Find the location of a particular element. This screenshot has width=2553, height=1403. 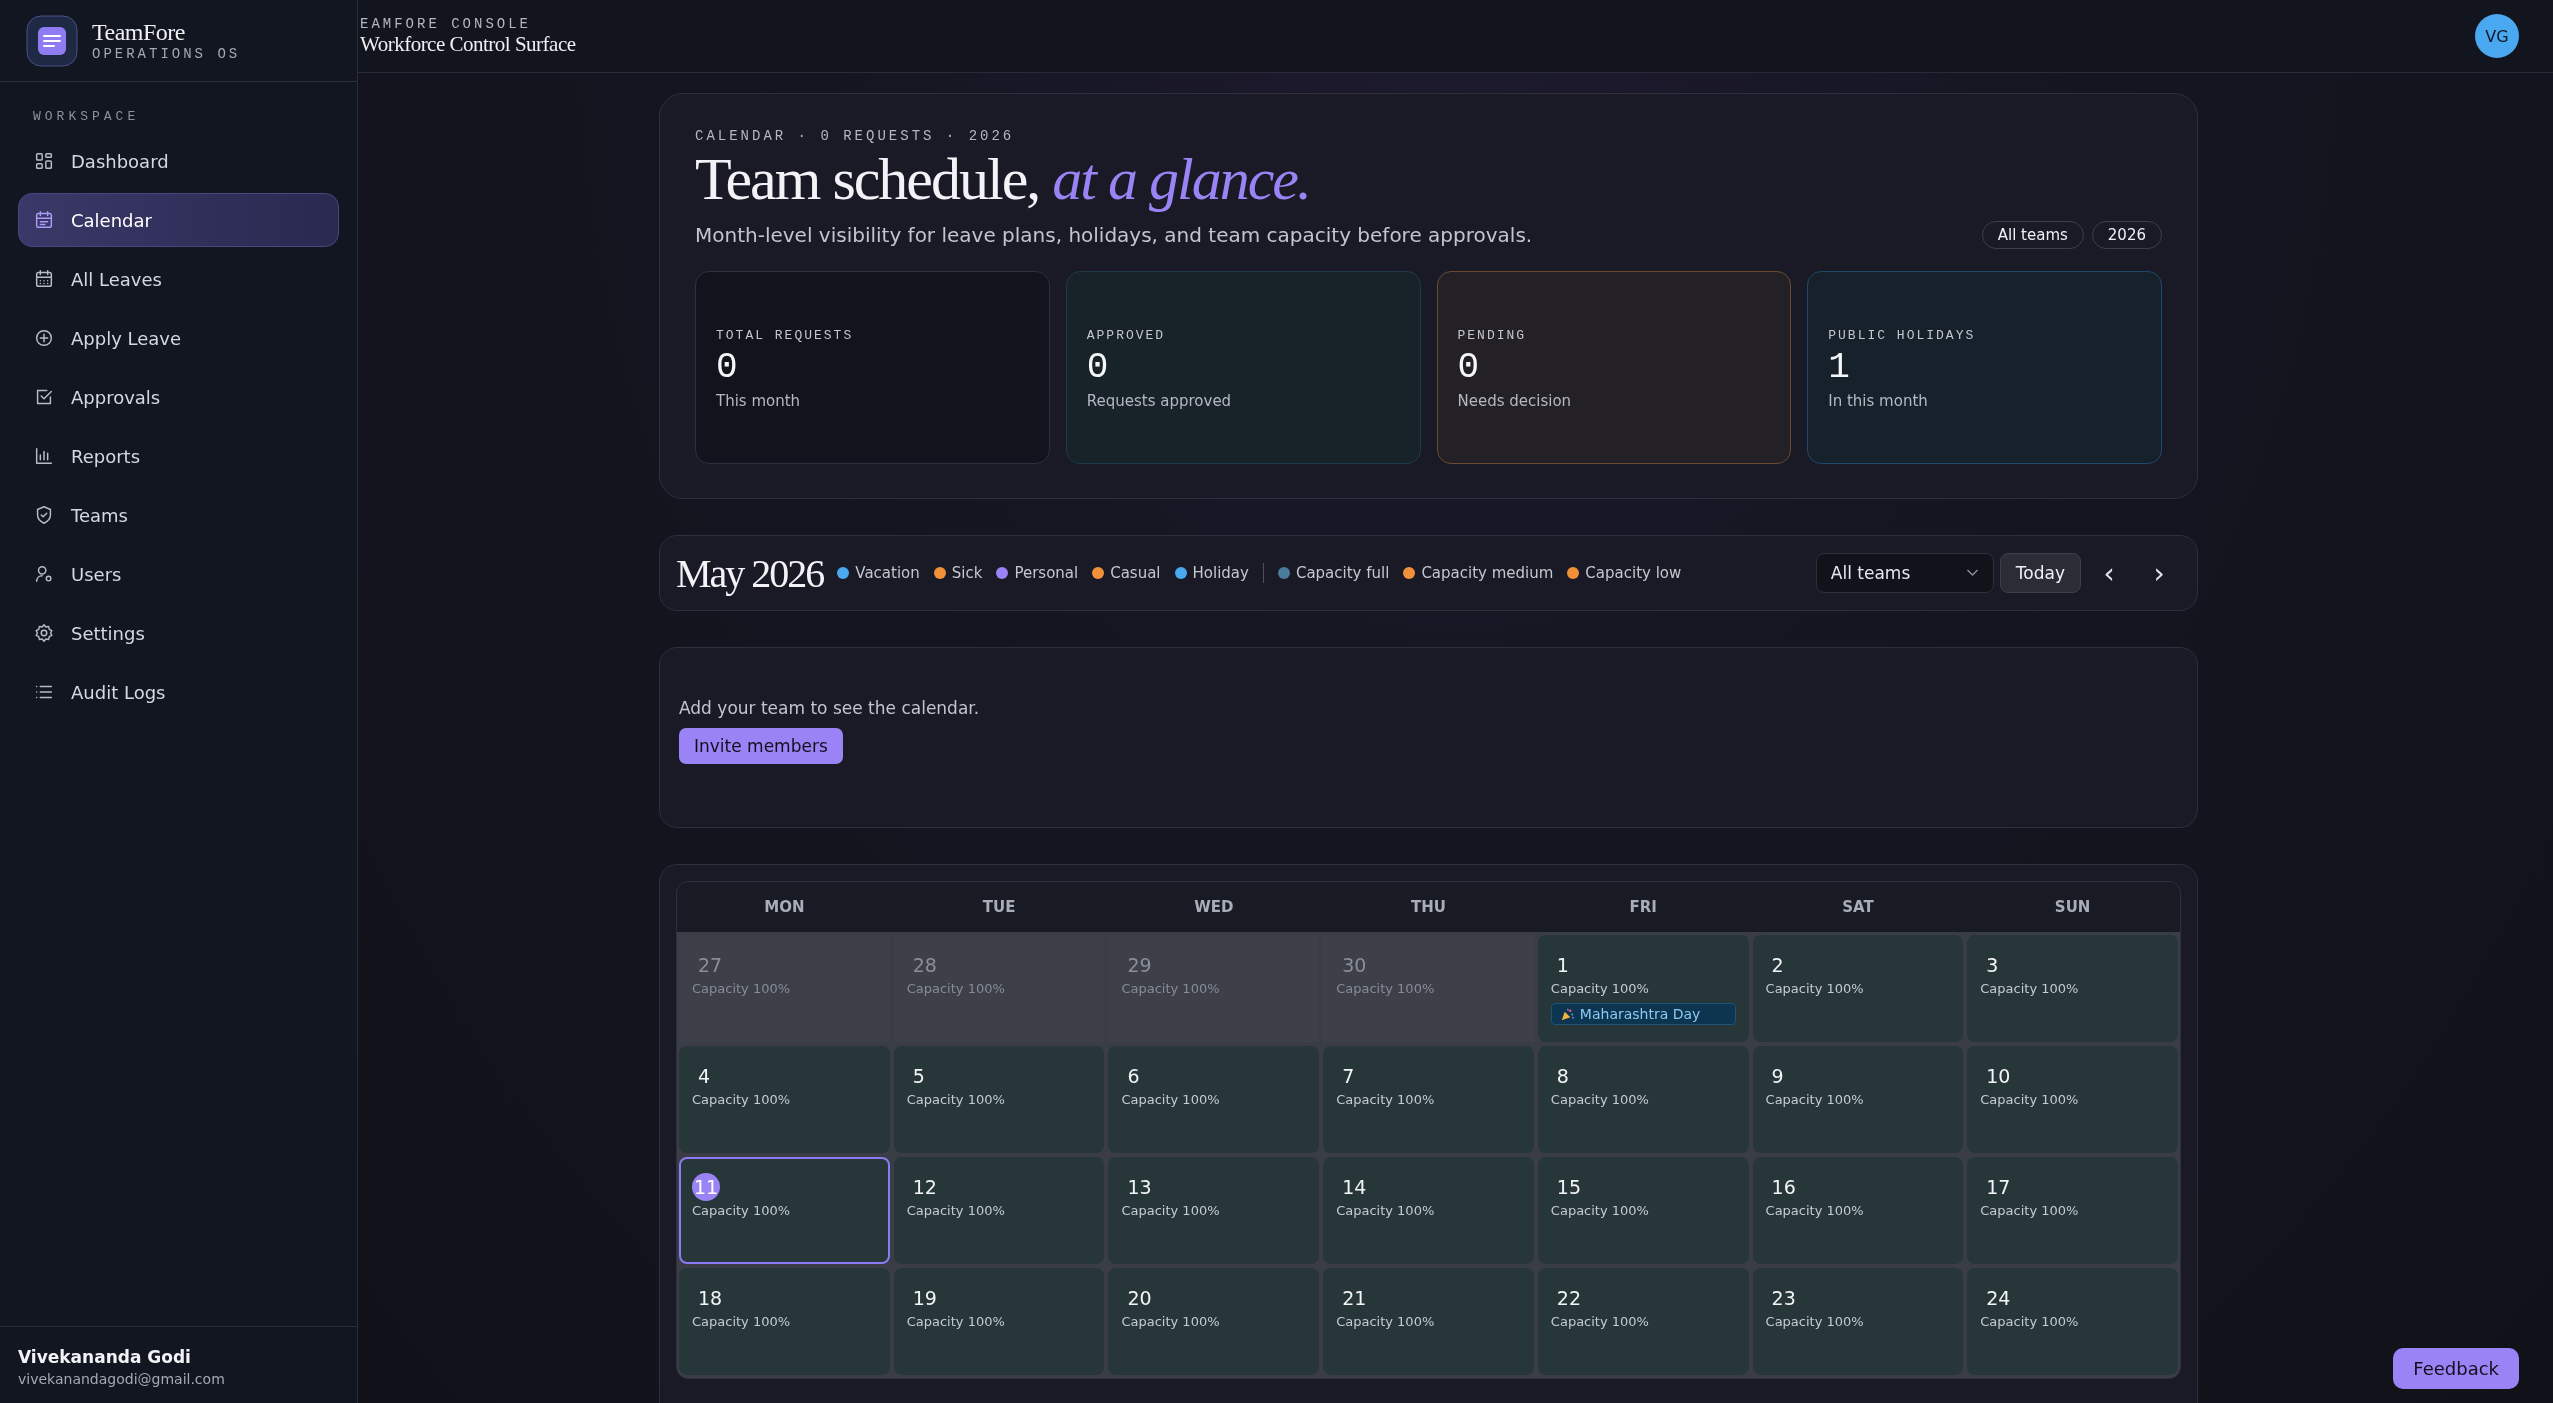

holiday-event: Maharashtra Day is located at coordinates (1643, 1014).